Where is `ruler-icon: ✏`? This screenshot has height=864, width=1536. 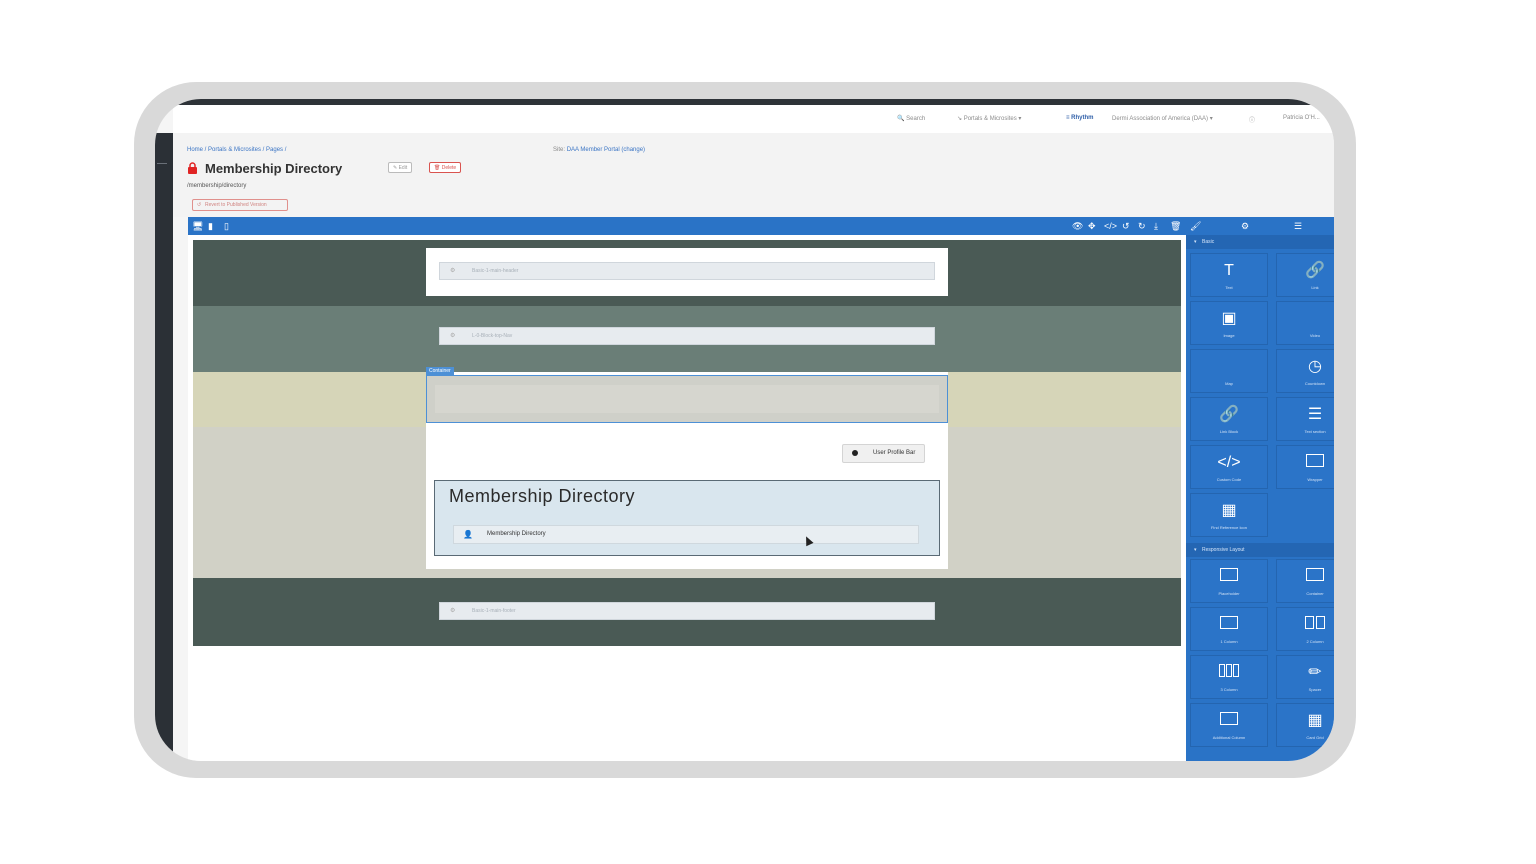 ruler-icon: ✏ is located at coordinates (1315, 672).